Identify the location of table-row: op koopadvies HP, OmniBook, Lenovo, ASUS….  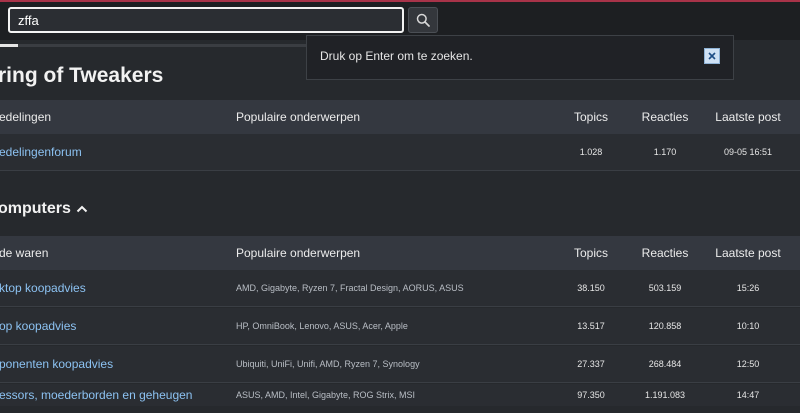
(400, 326).